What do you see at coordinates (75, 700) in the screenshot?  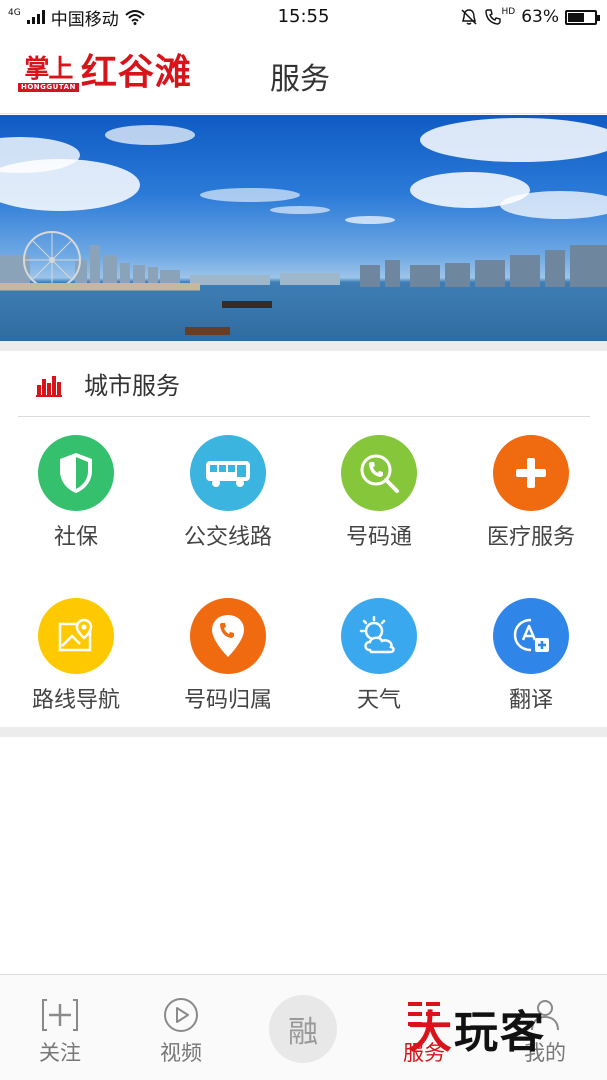 I see `service-label: 路线导航` at bounding box center [75, 700].